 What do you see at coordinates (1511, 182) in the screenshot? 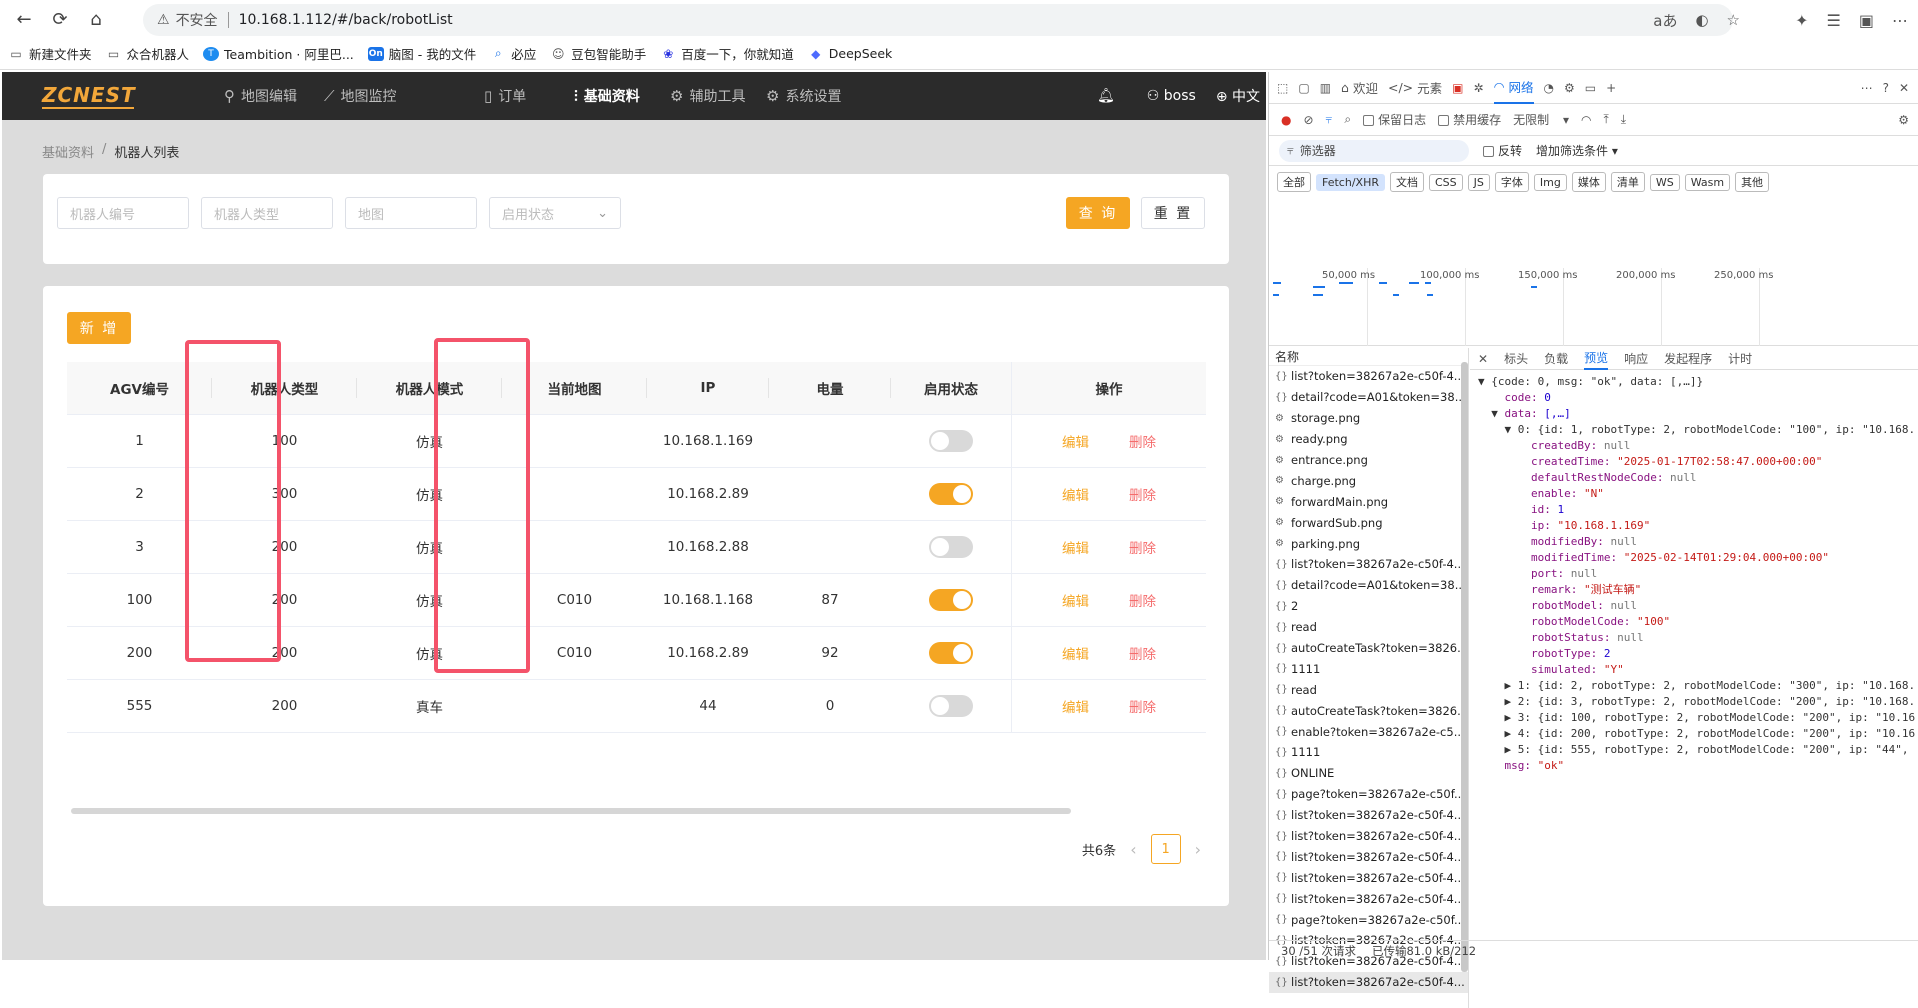
I see `type-filter-chip: 字体` at bounding box center [1511, 182].